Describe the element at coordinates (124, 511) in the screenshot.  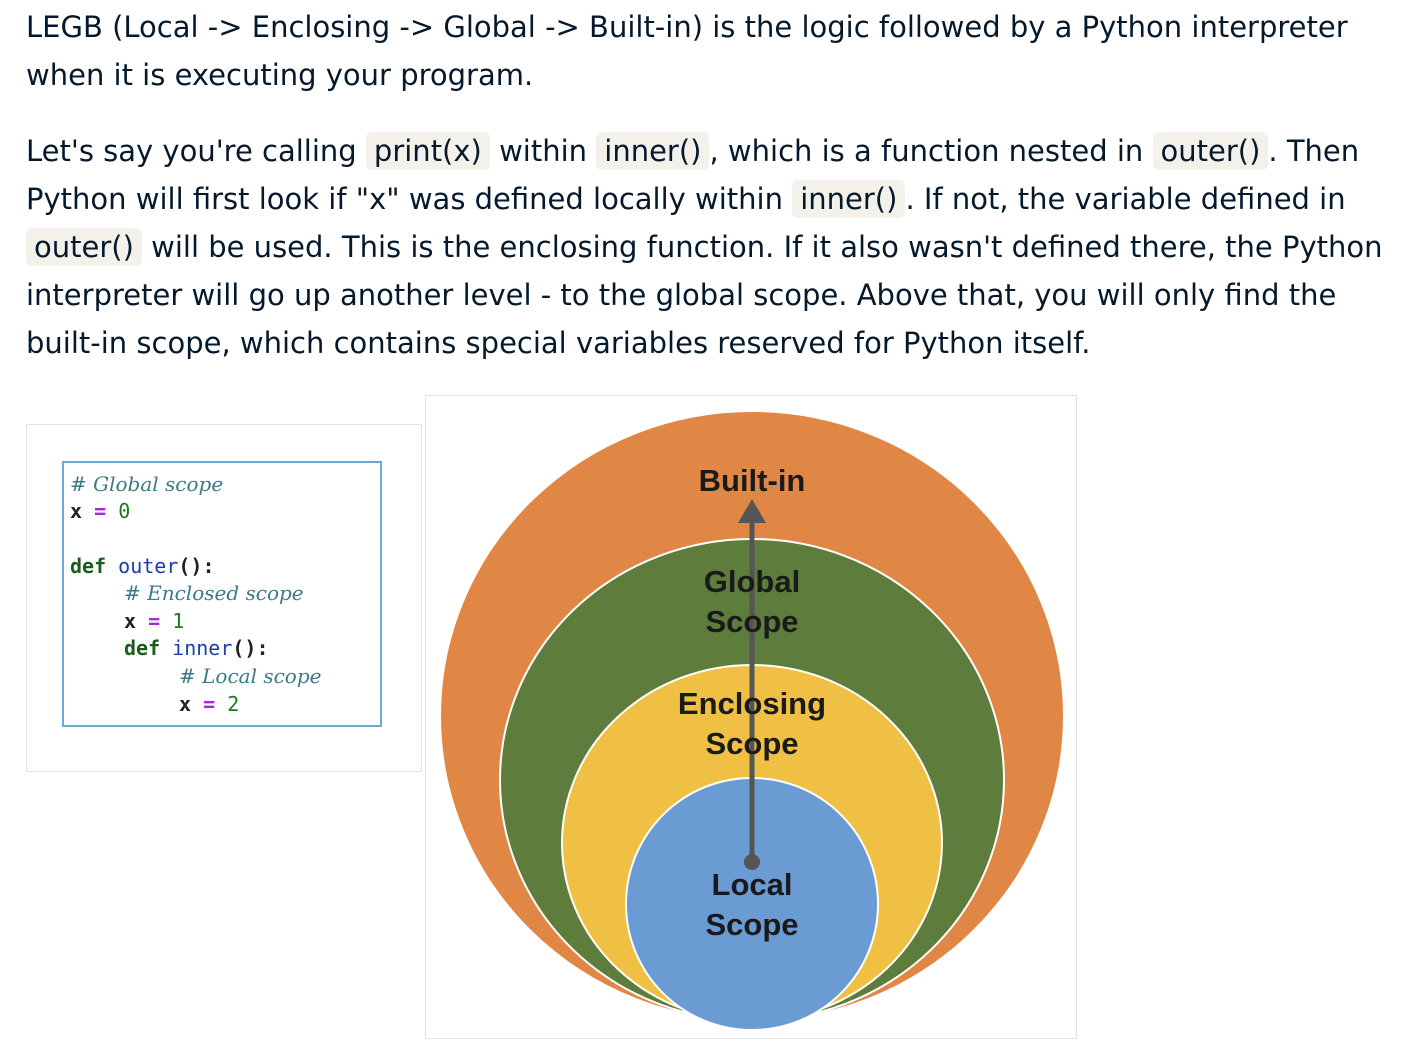
I see `code-number: 0` at that location.